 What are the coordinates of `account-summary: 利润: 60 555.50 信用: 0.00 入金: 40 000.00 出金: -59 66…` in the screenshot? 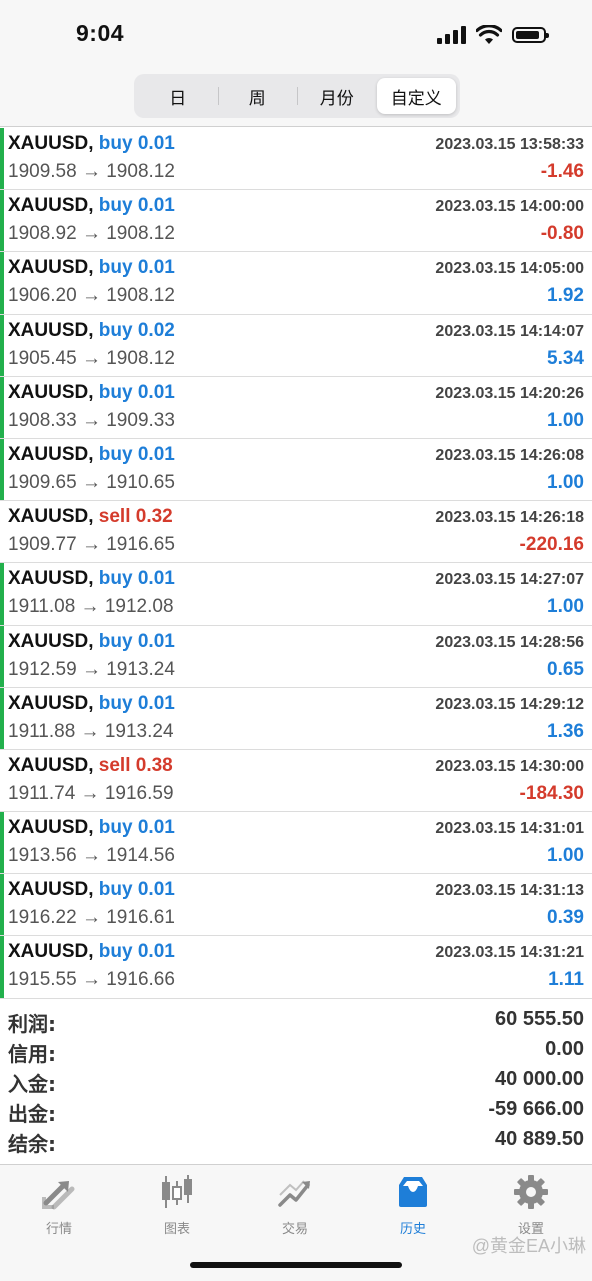 It's located at (296, 1081).